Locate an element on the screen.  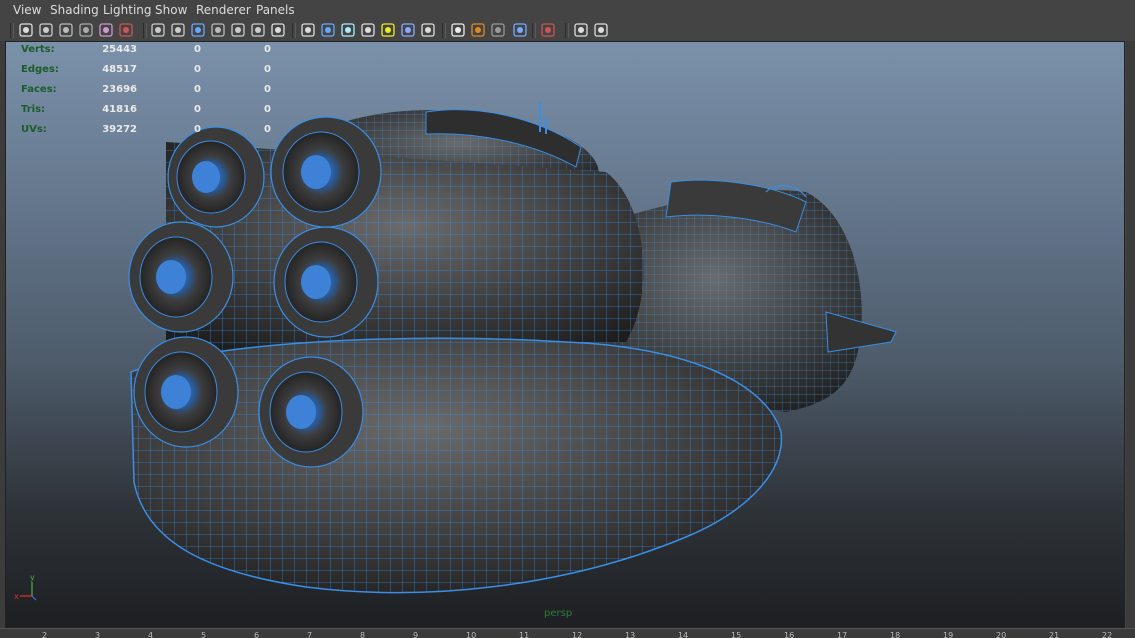
image-plane-icon is located at coordinates (86, 30).